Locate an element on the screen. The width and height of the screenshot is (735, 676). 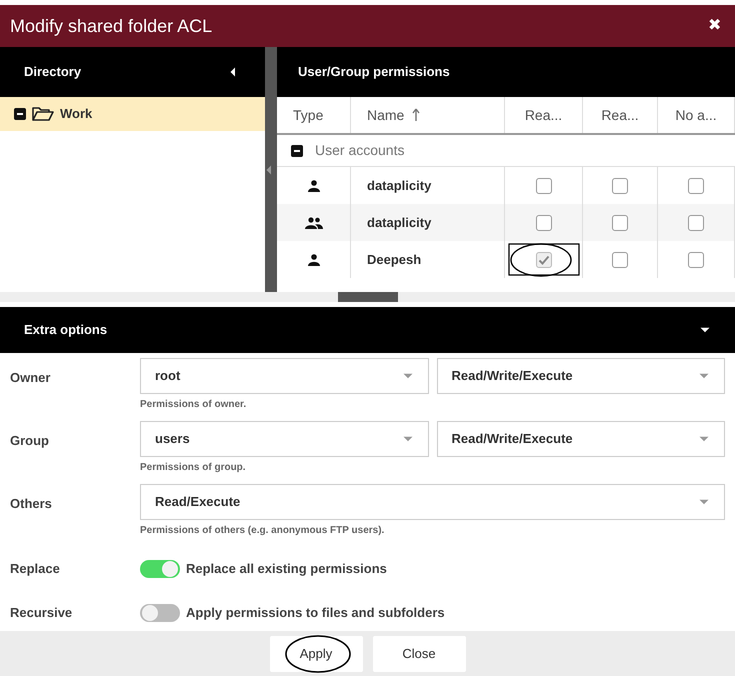
users-icon is located at coordinates (313, 222).